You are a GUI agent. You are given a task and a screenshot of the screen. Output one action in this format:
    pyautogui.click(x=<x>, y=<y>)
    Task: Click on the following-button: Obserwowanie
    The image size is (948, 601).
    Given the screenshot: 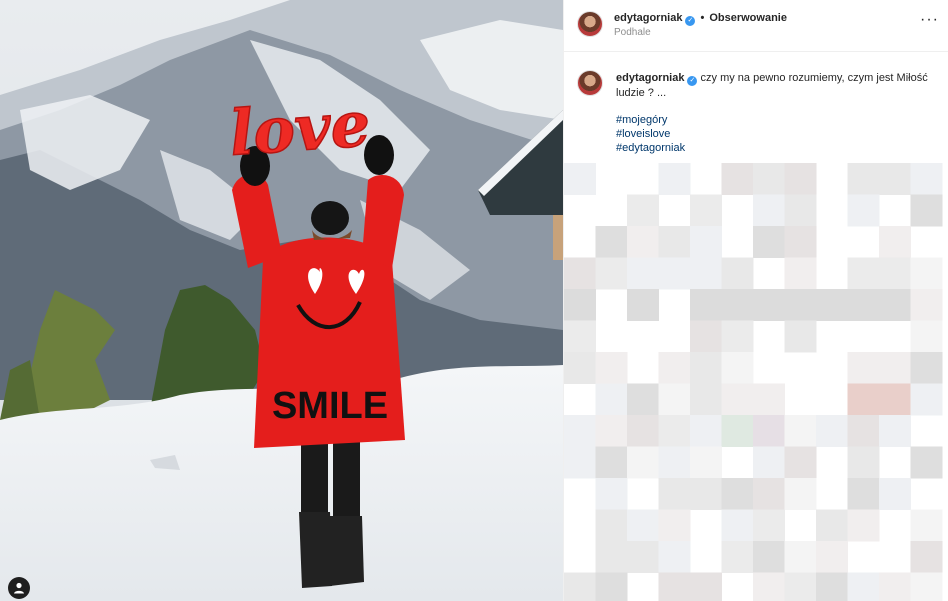 What is the action you would take?
    pyautogui.click(x=748, y=18)
    